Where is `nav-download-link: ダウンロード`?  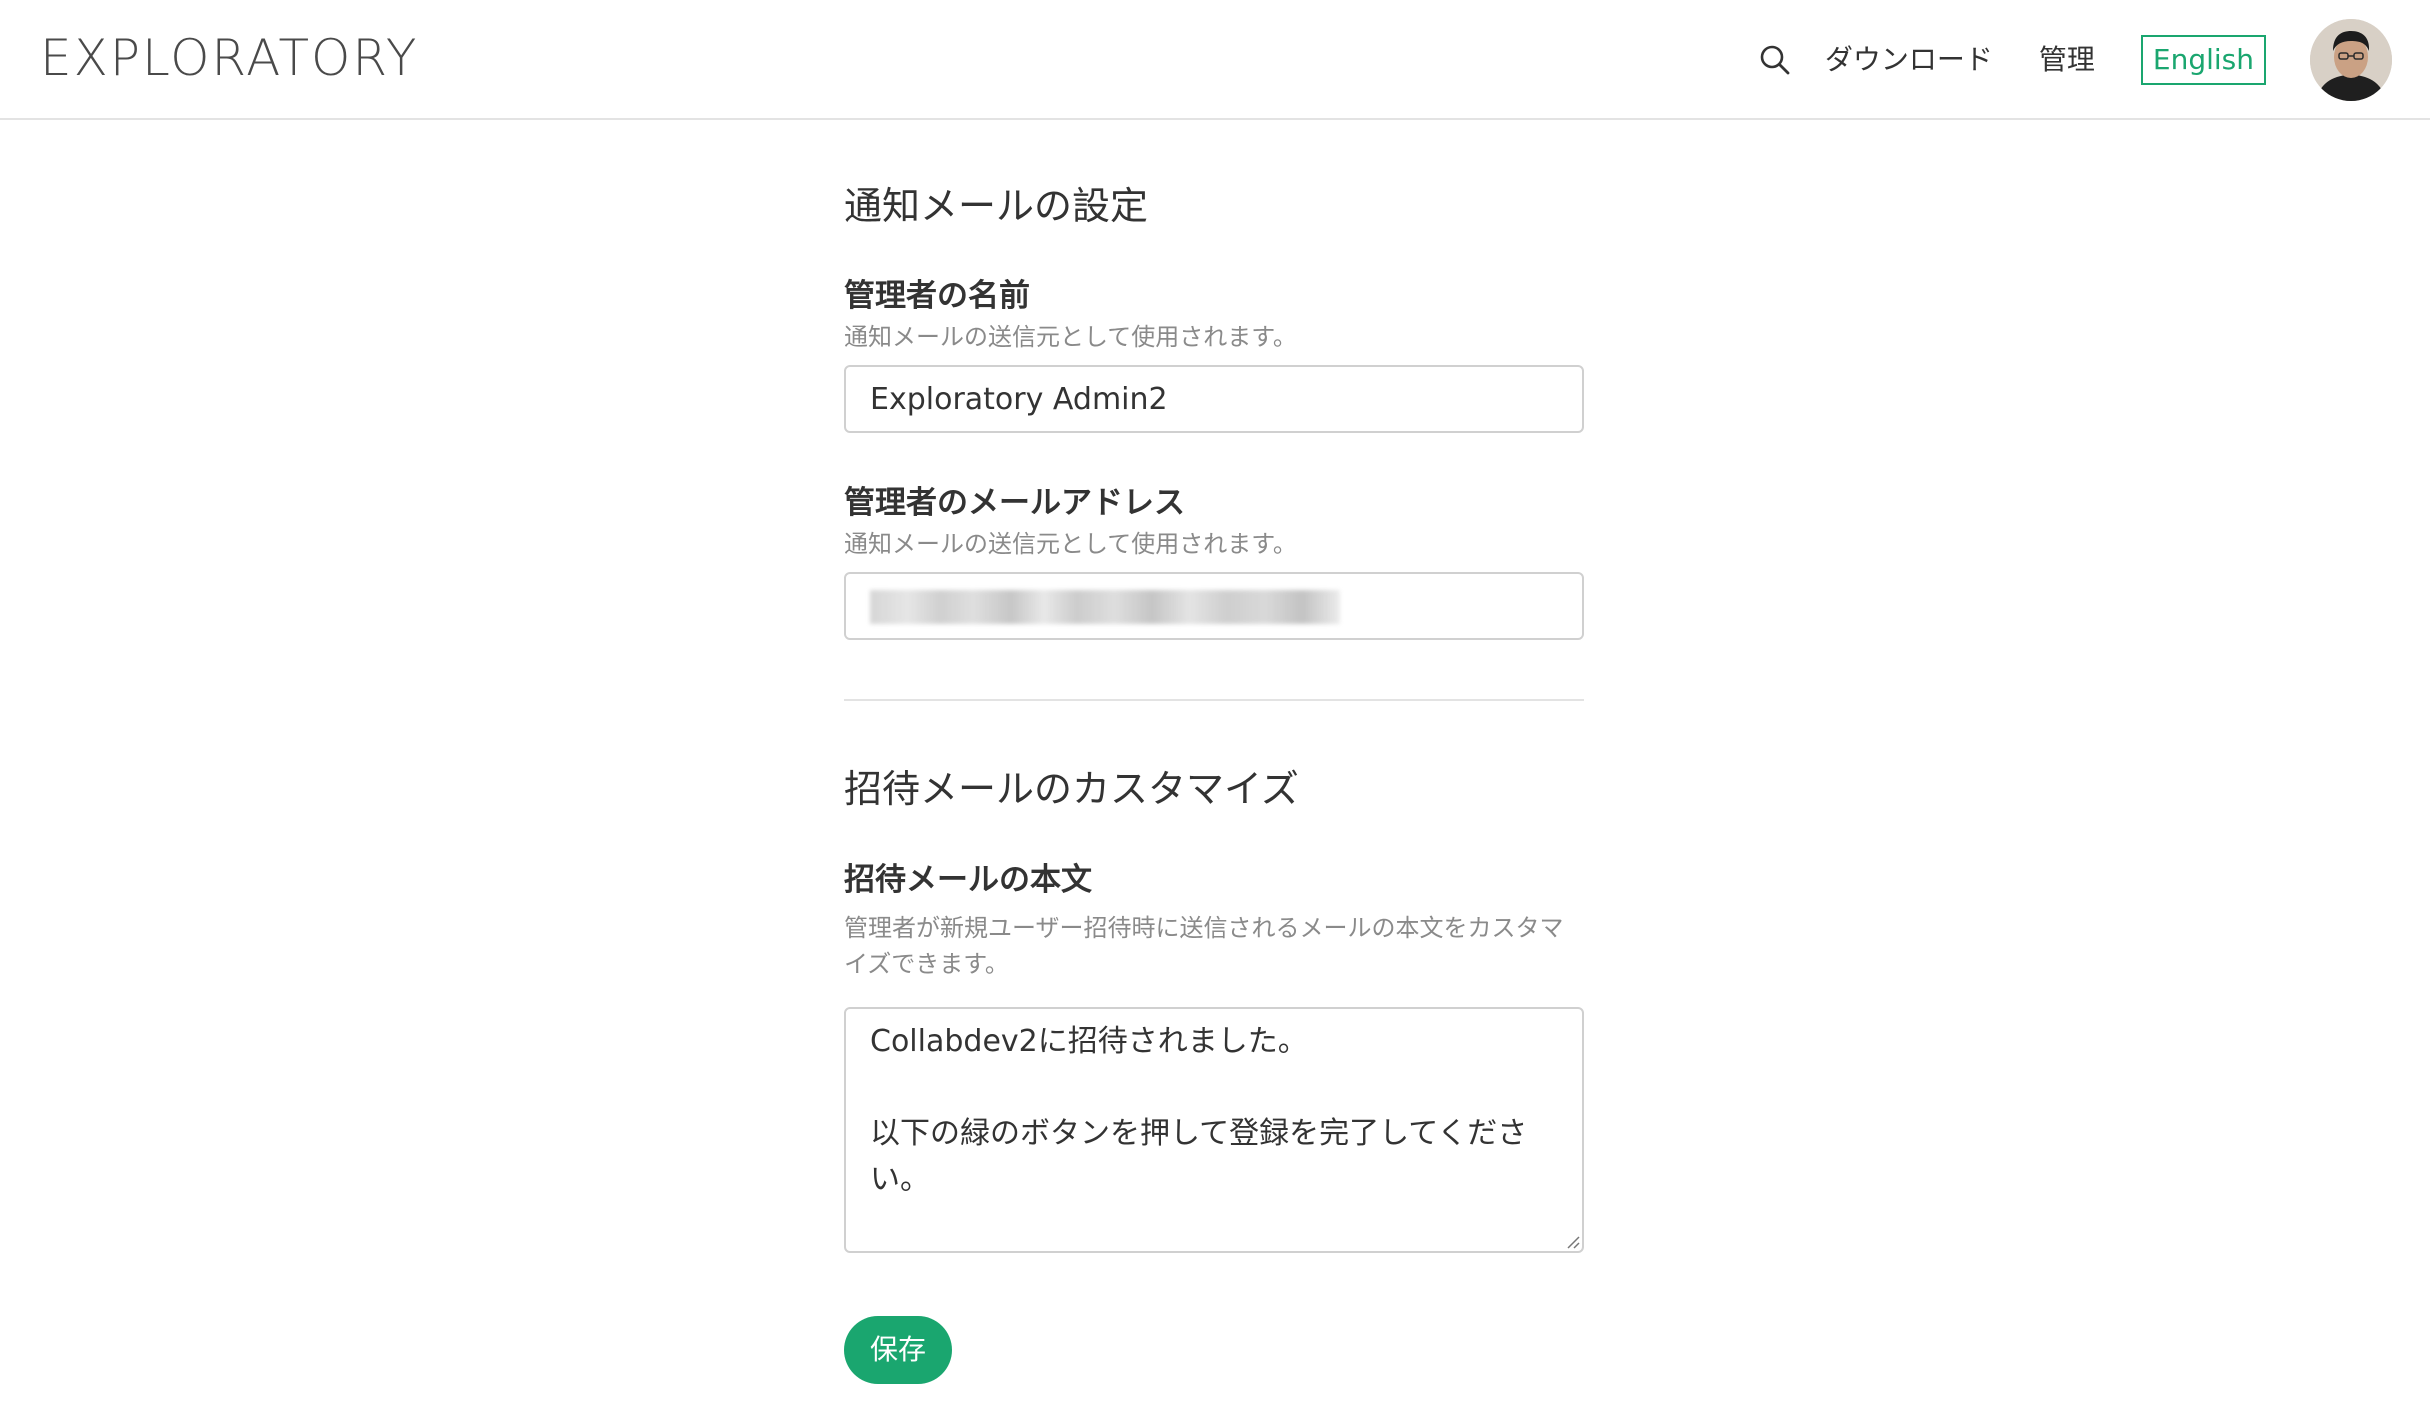
nav-download-link: ダウンロード is located at coordinates (1909, 60).